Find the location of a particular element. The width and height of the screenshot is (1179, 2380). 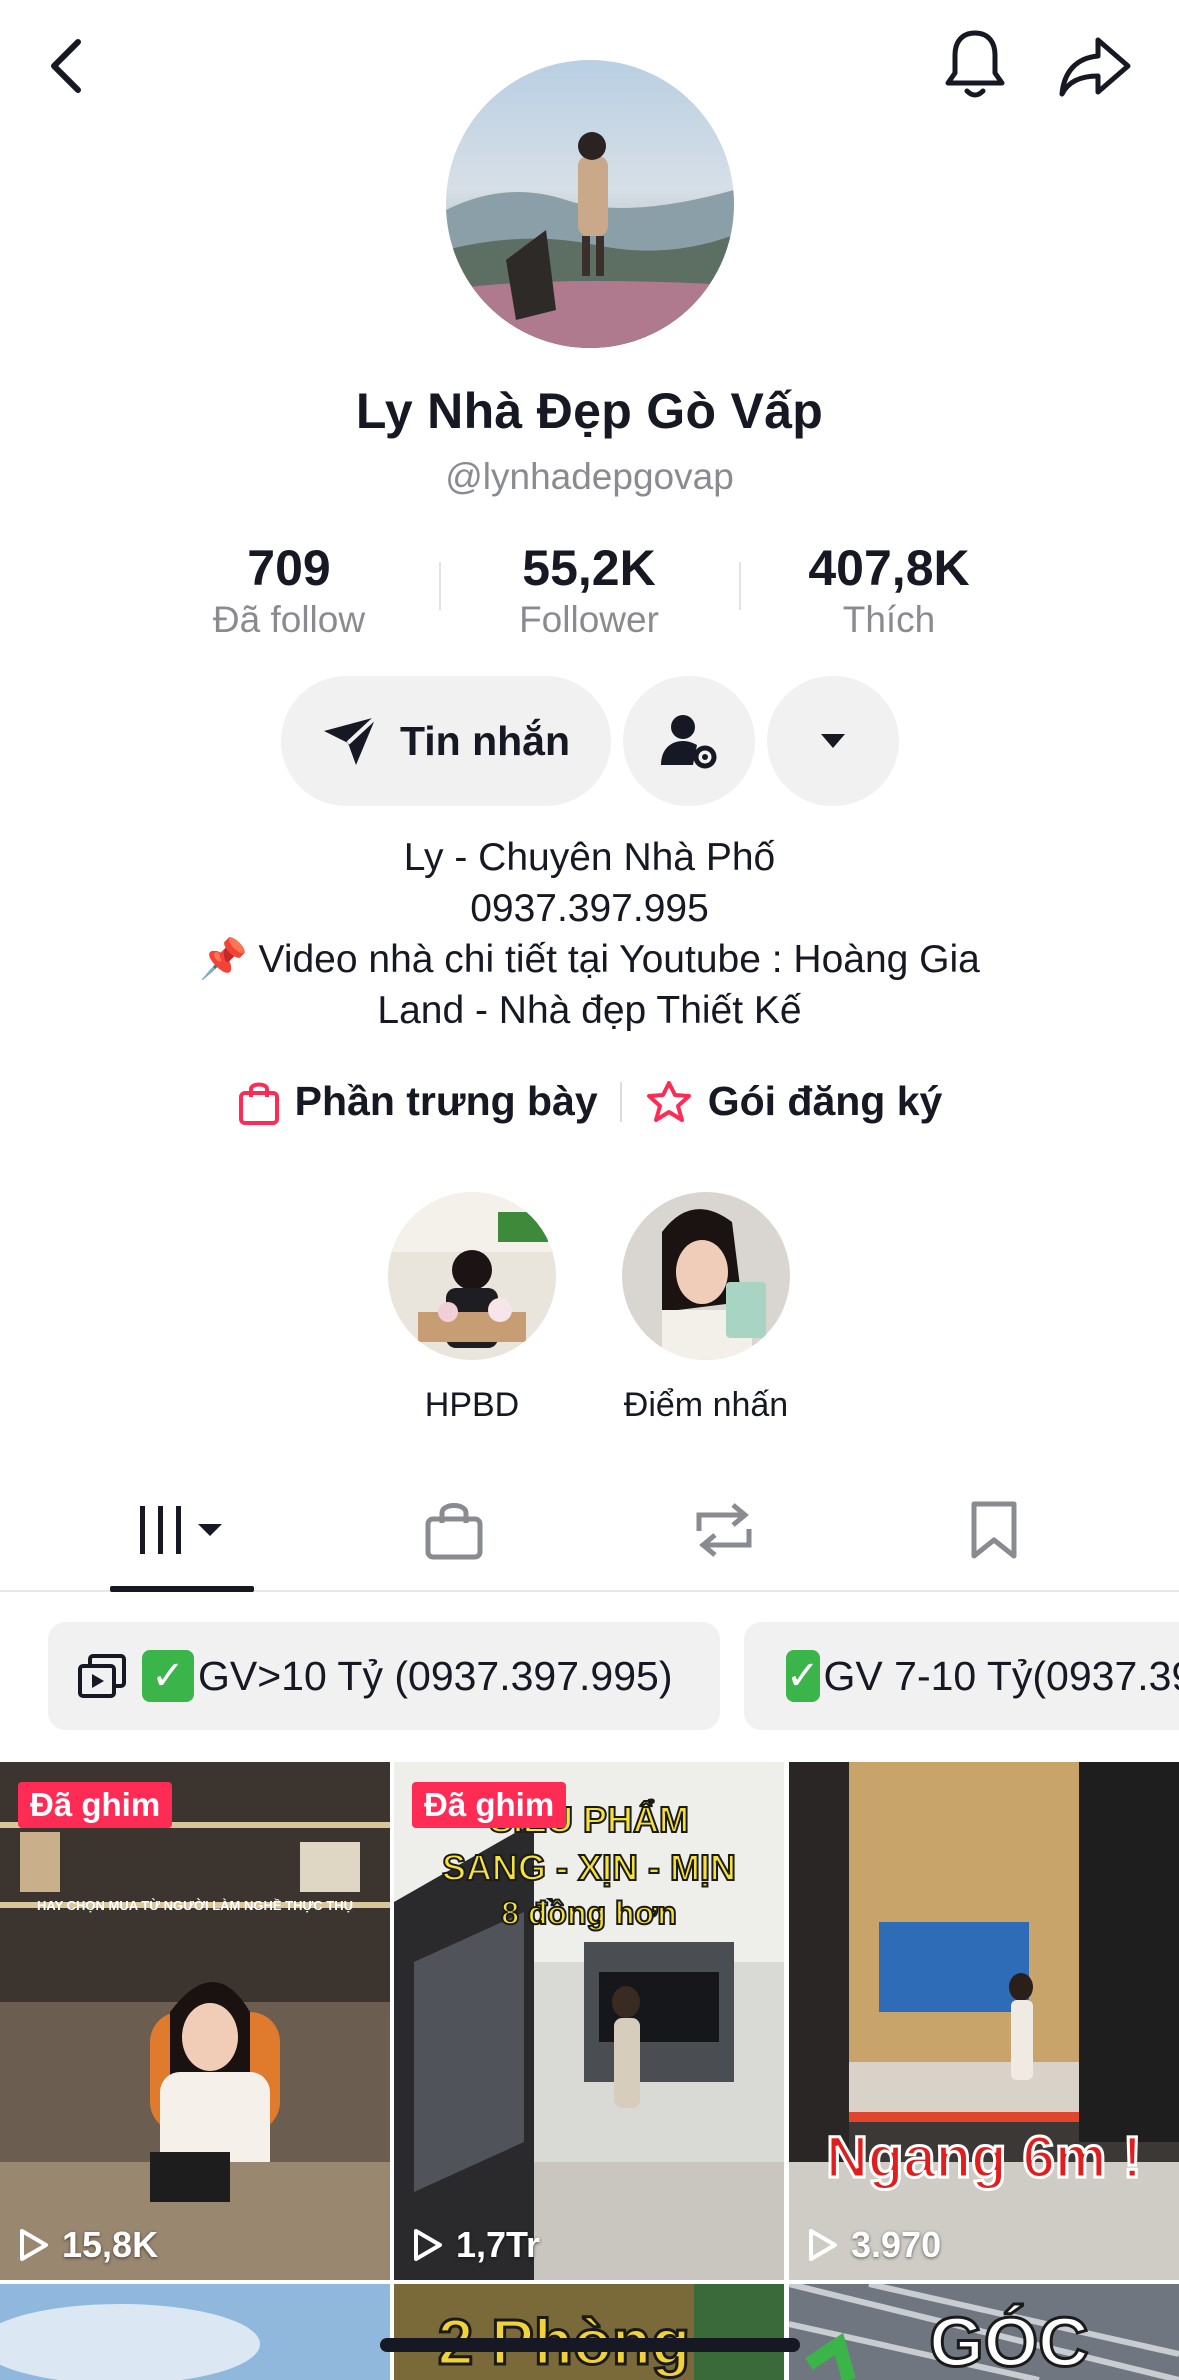

video-overlay-text: GÓC is located at coordinates (1008, 2341).